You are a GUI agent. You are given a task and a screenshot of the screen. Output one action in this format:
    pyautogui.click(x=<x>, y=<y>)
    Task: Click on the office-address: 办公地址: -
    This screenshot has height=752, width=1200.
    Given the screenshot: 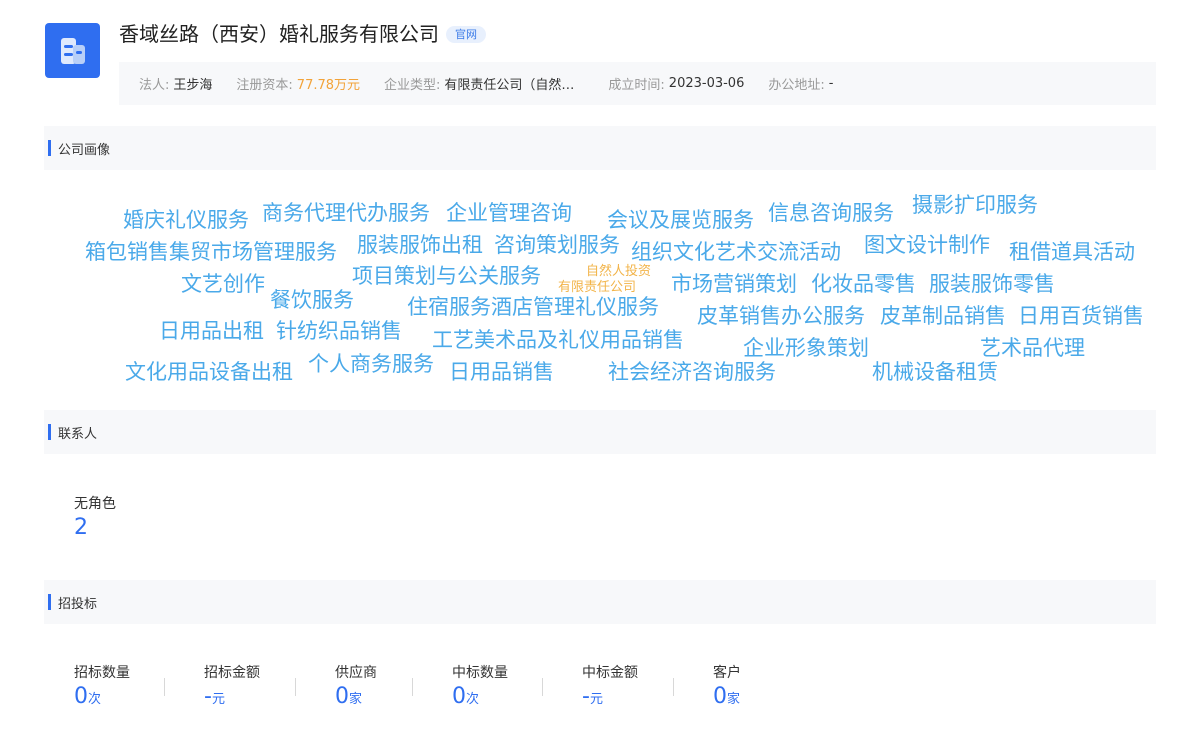 What is the action you would take?
    pyautogui.click(x=800, y=83)
    